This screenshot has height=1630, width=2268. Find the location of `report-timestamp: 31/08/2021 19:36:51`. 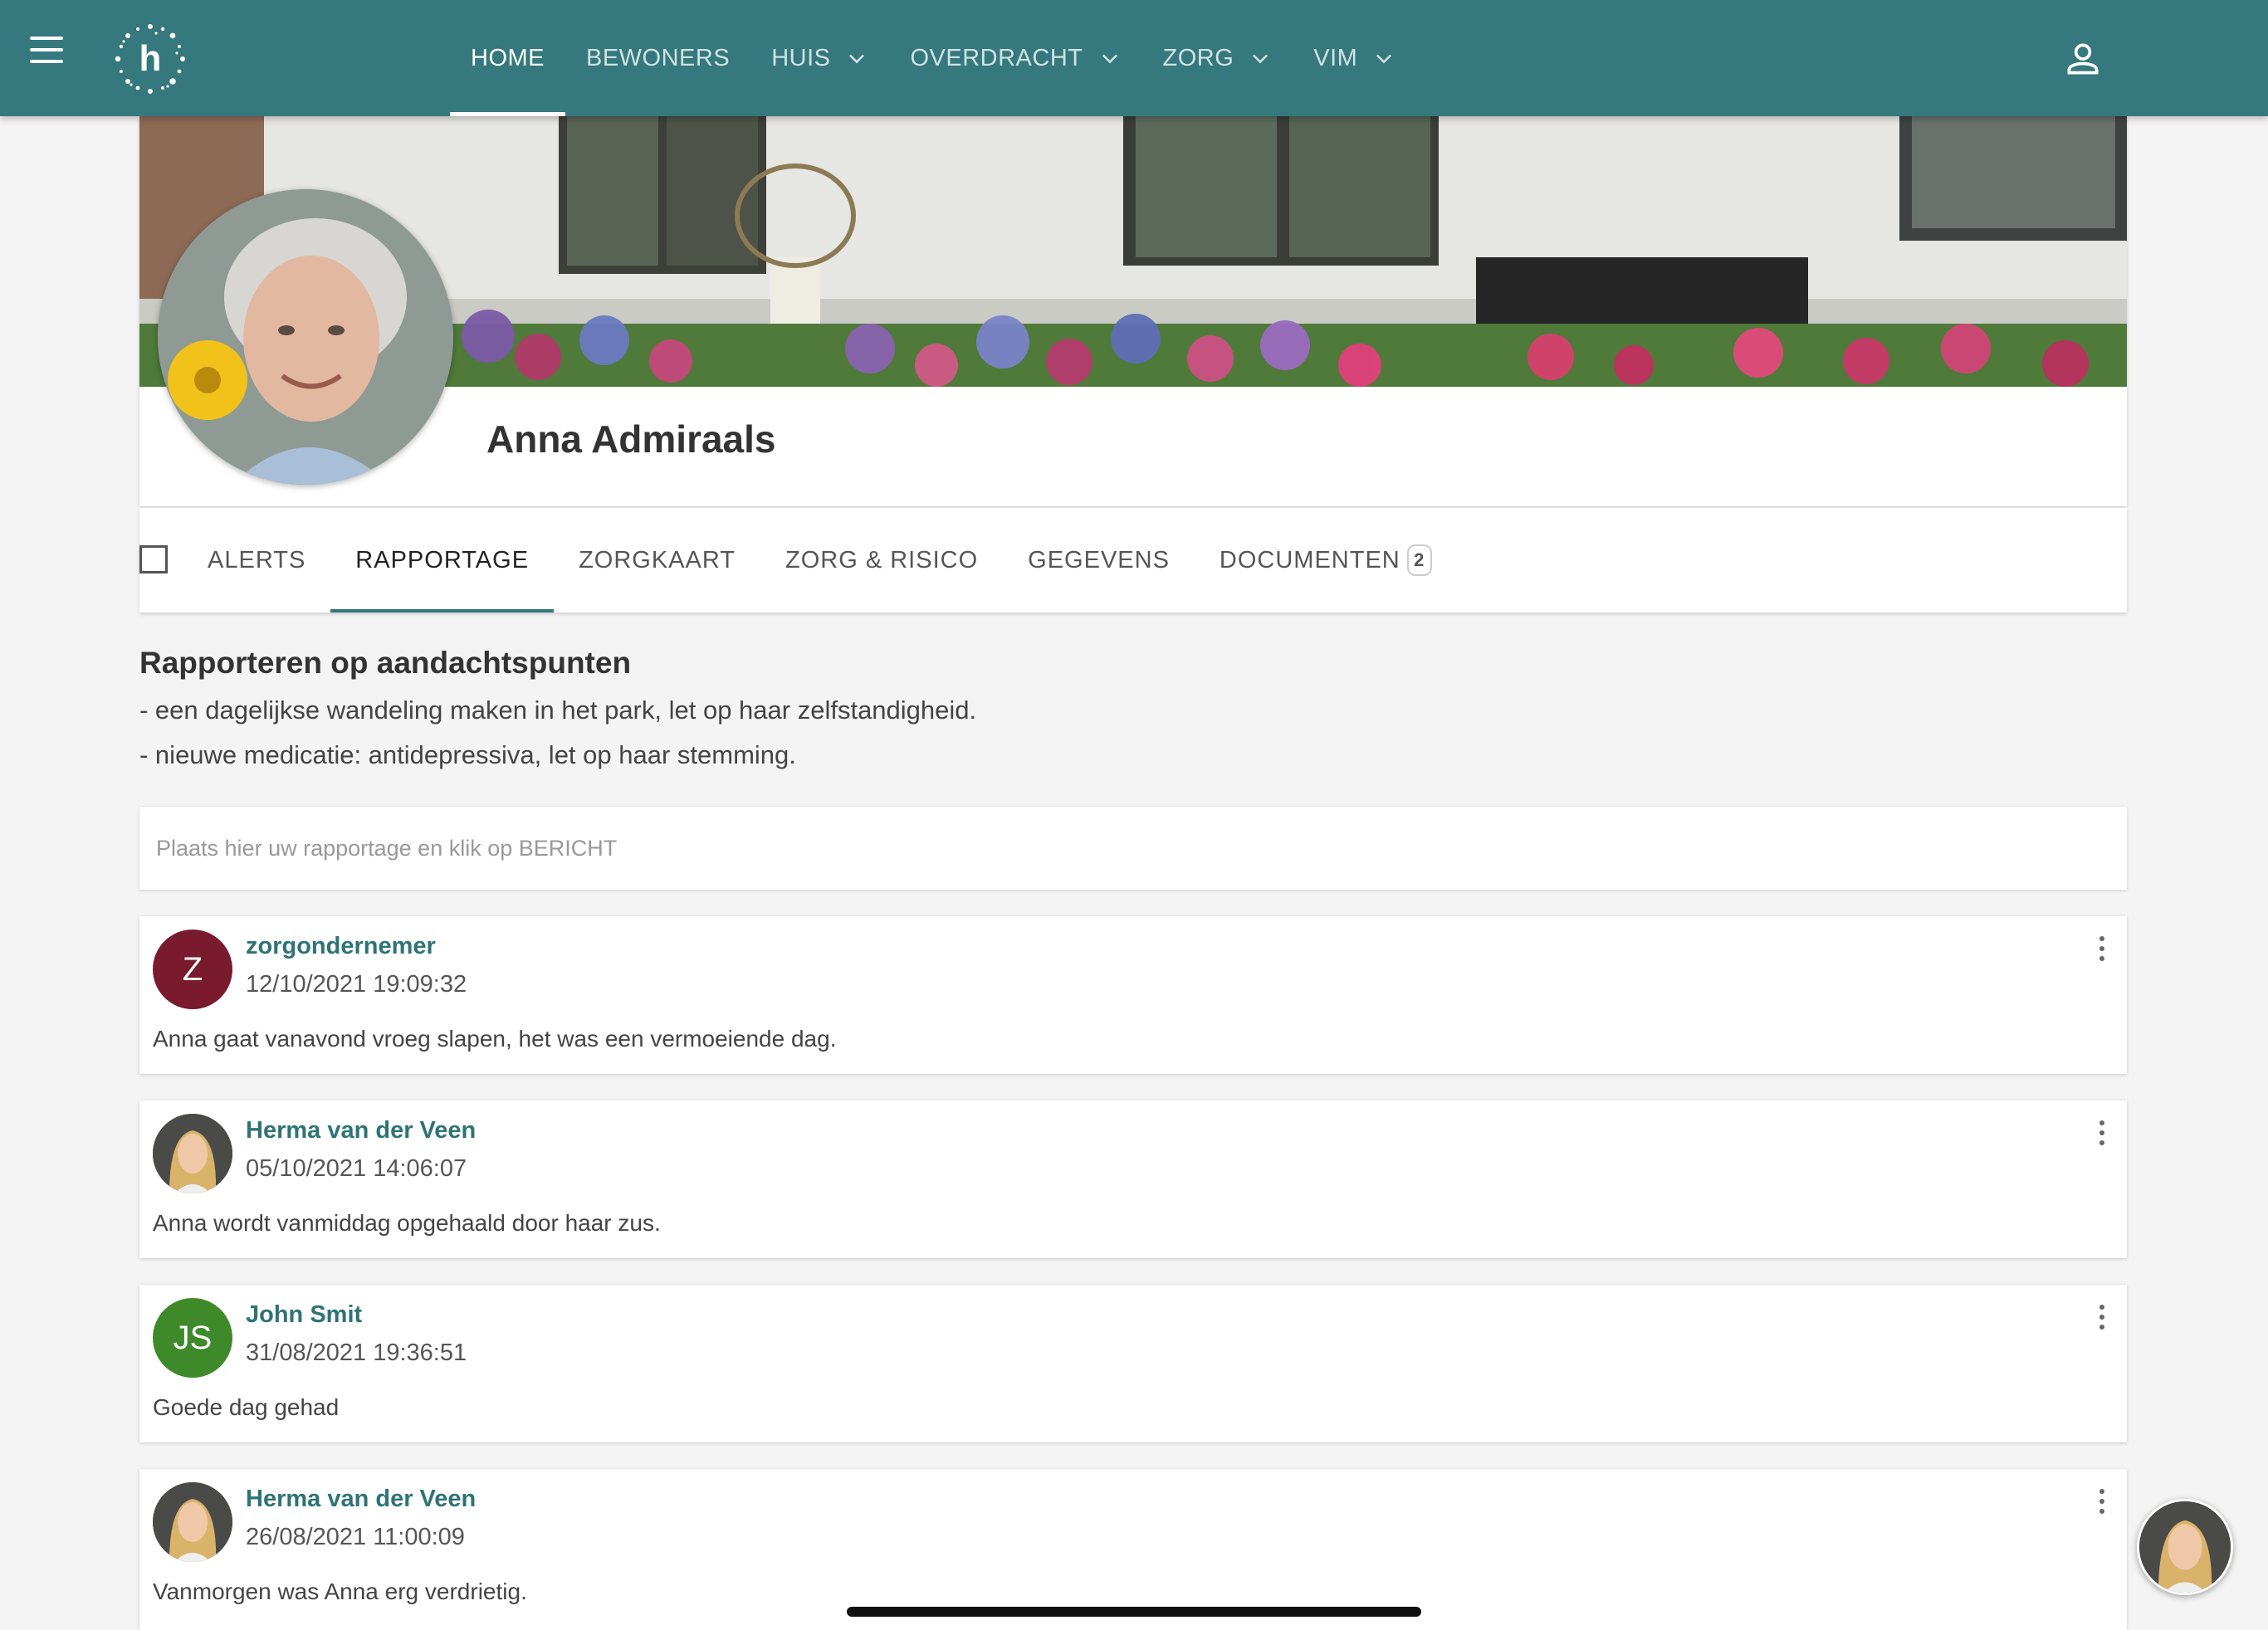

report-timestamp: 31/08/2021 19:36:51 is located at coordinates (356, 1353).